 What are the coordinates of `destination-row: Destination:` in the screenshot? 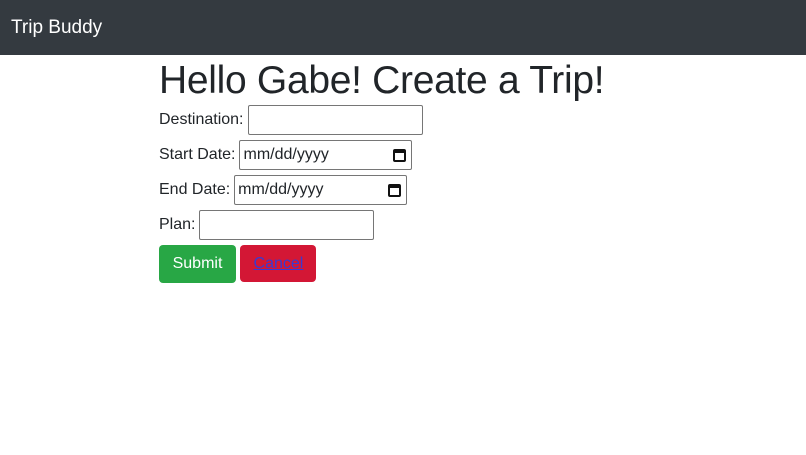 It's located at (469, 120).